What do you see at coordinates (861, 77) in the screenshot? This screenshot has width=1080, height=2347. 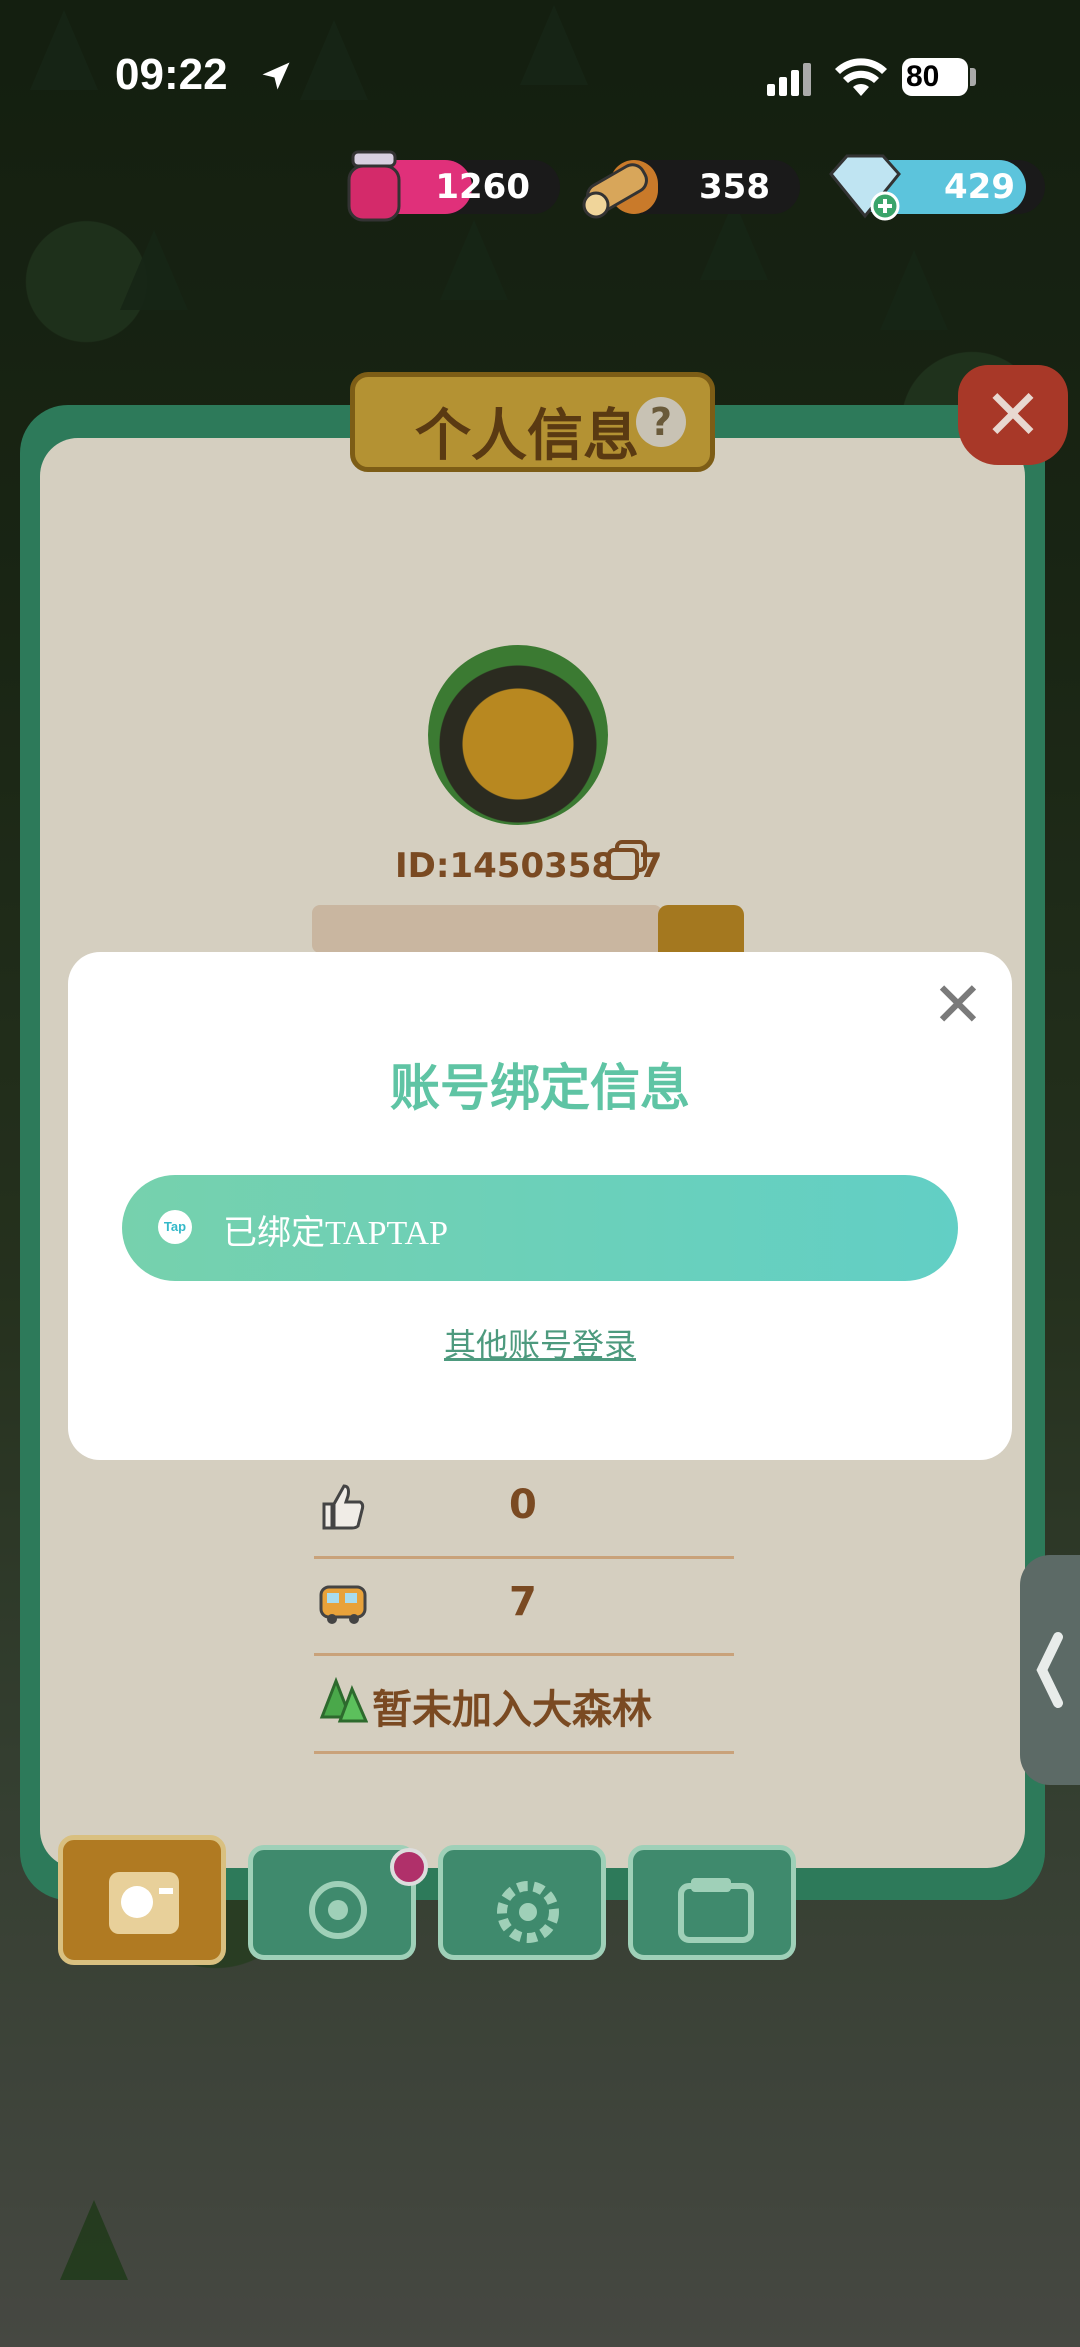 I see `wifi-icon` at bounding box center [861, 77].